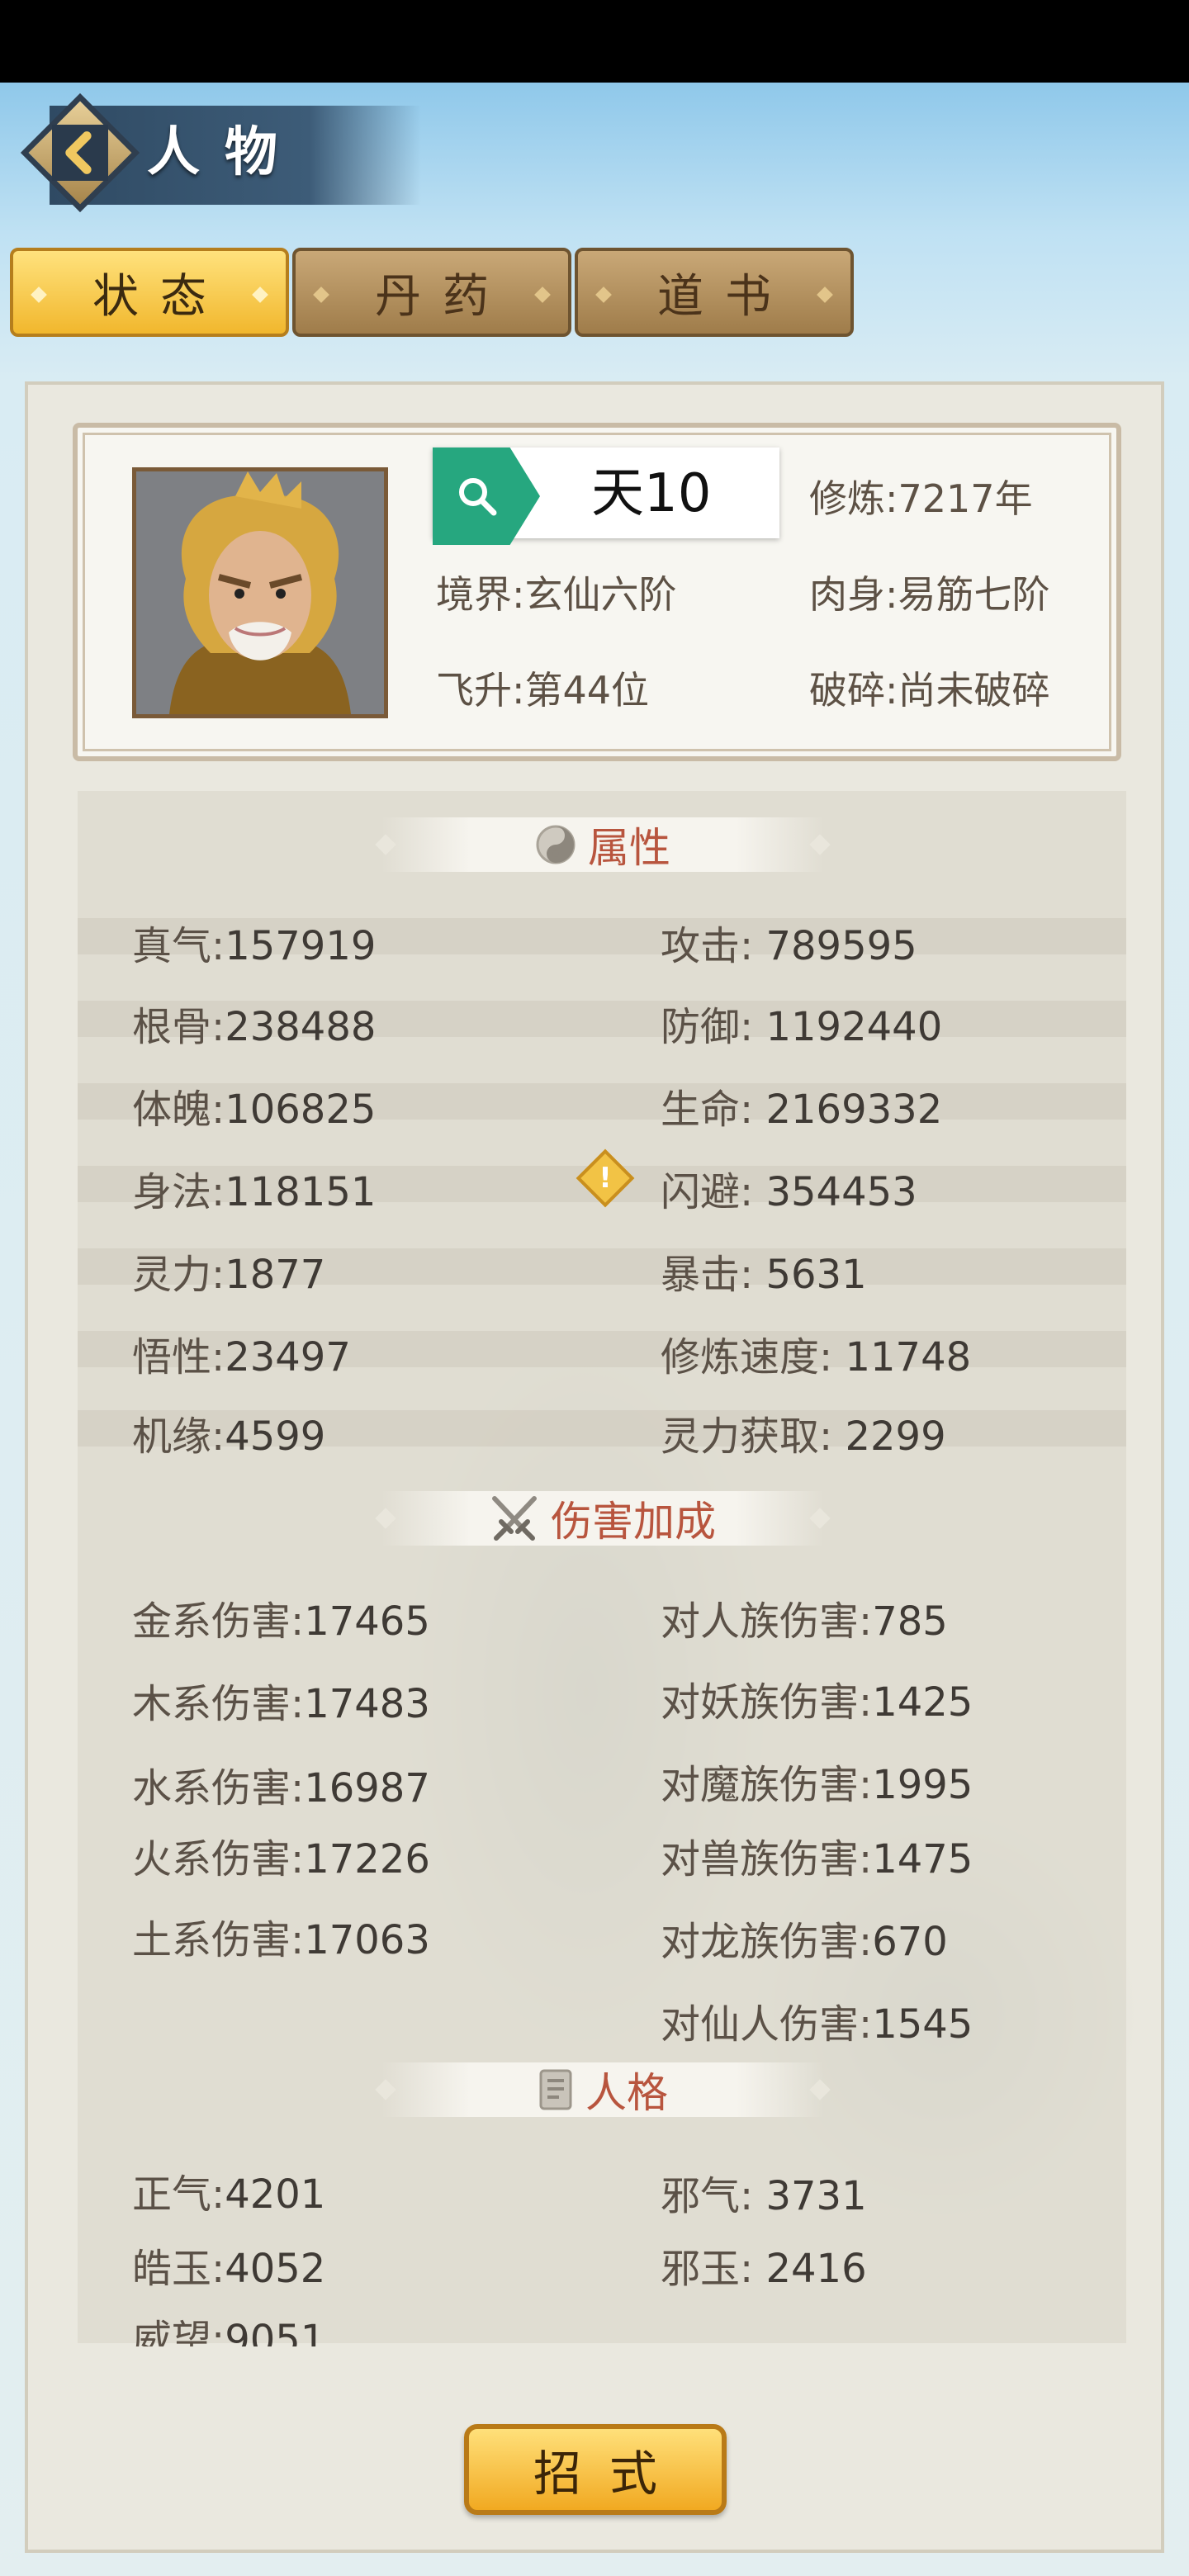 Image resolution: width=1189 pixels, height=2576 pixels. I want to click on stat-vs-dragon: 对龙族伤害:670, so click(804, 1938).